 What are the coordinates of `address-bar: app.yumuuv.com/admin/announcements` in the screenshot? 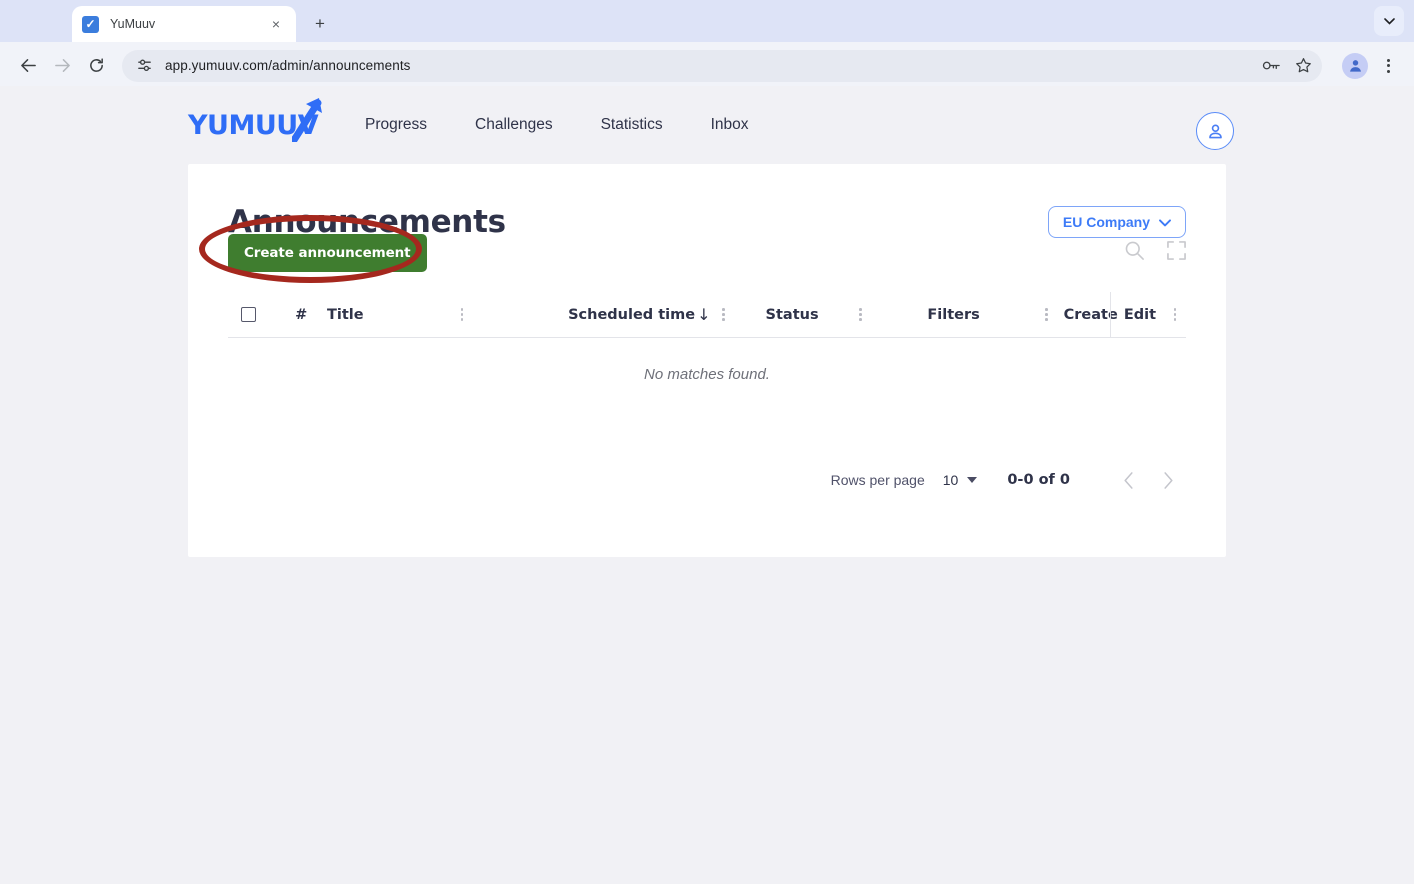 It's located at (722, 65).